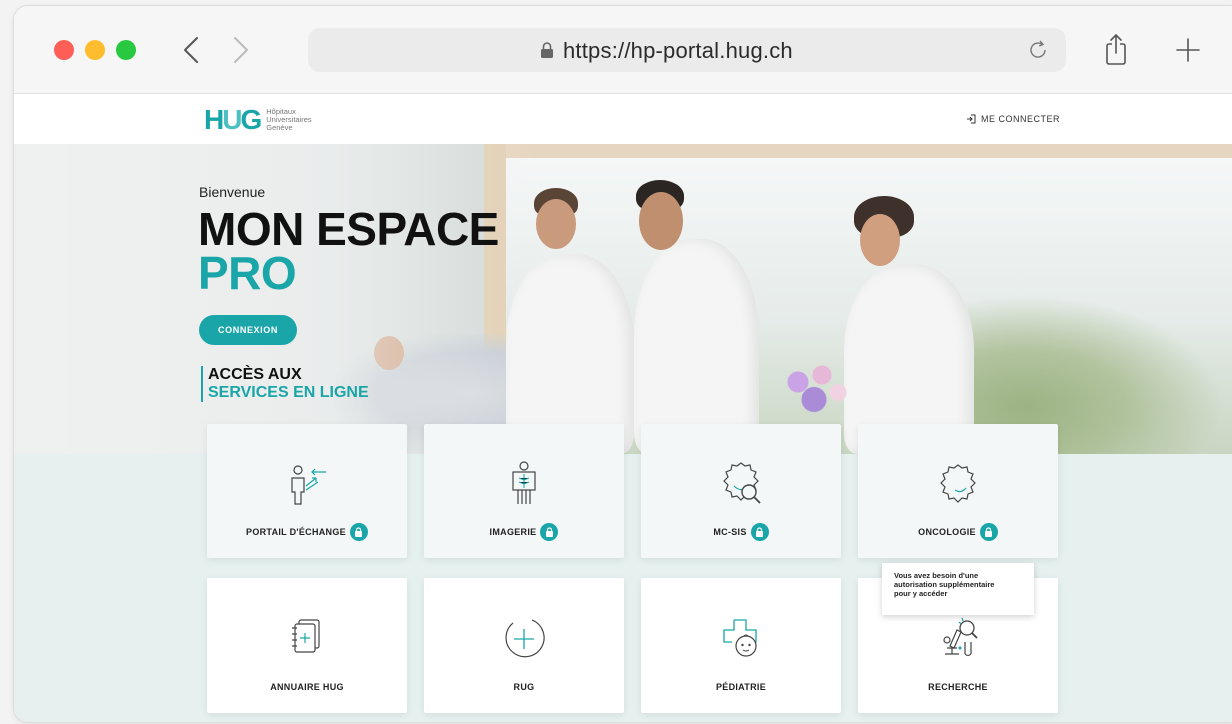  I want to click on service-label-text: RECHERCHE, so click(958, 687).